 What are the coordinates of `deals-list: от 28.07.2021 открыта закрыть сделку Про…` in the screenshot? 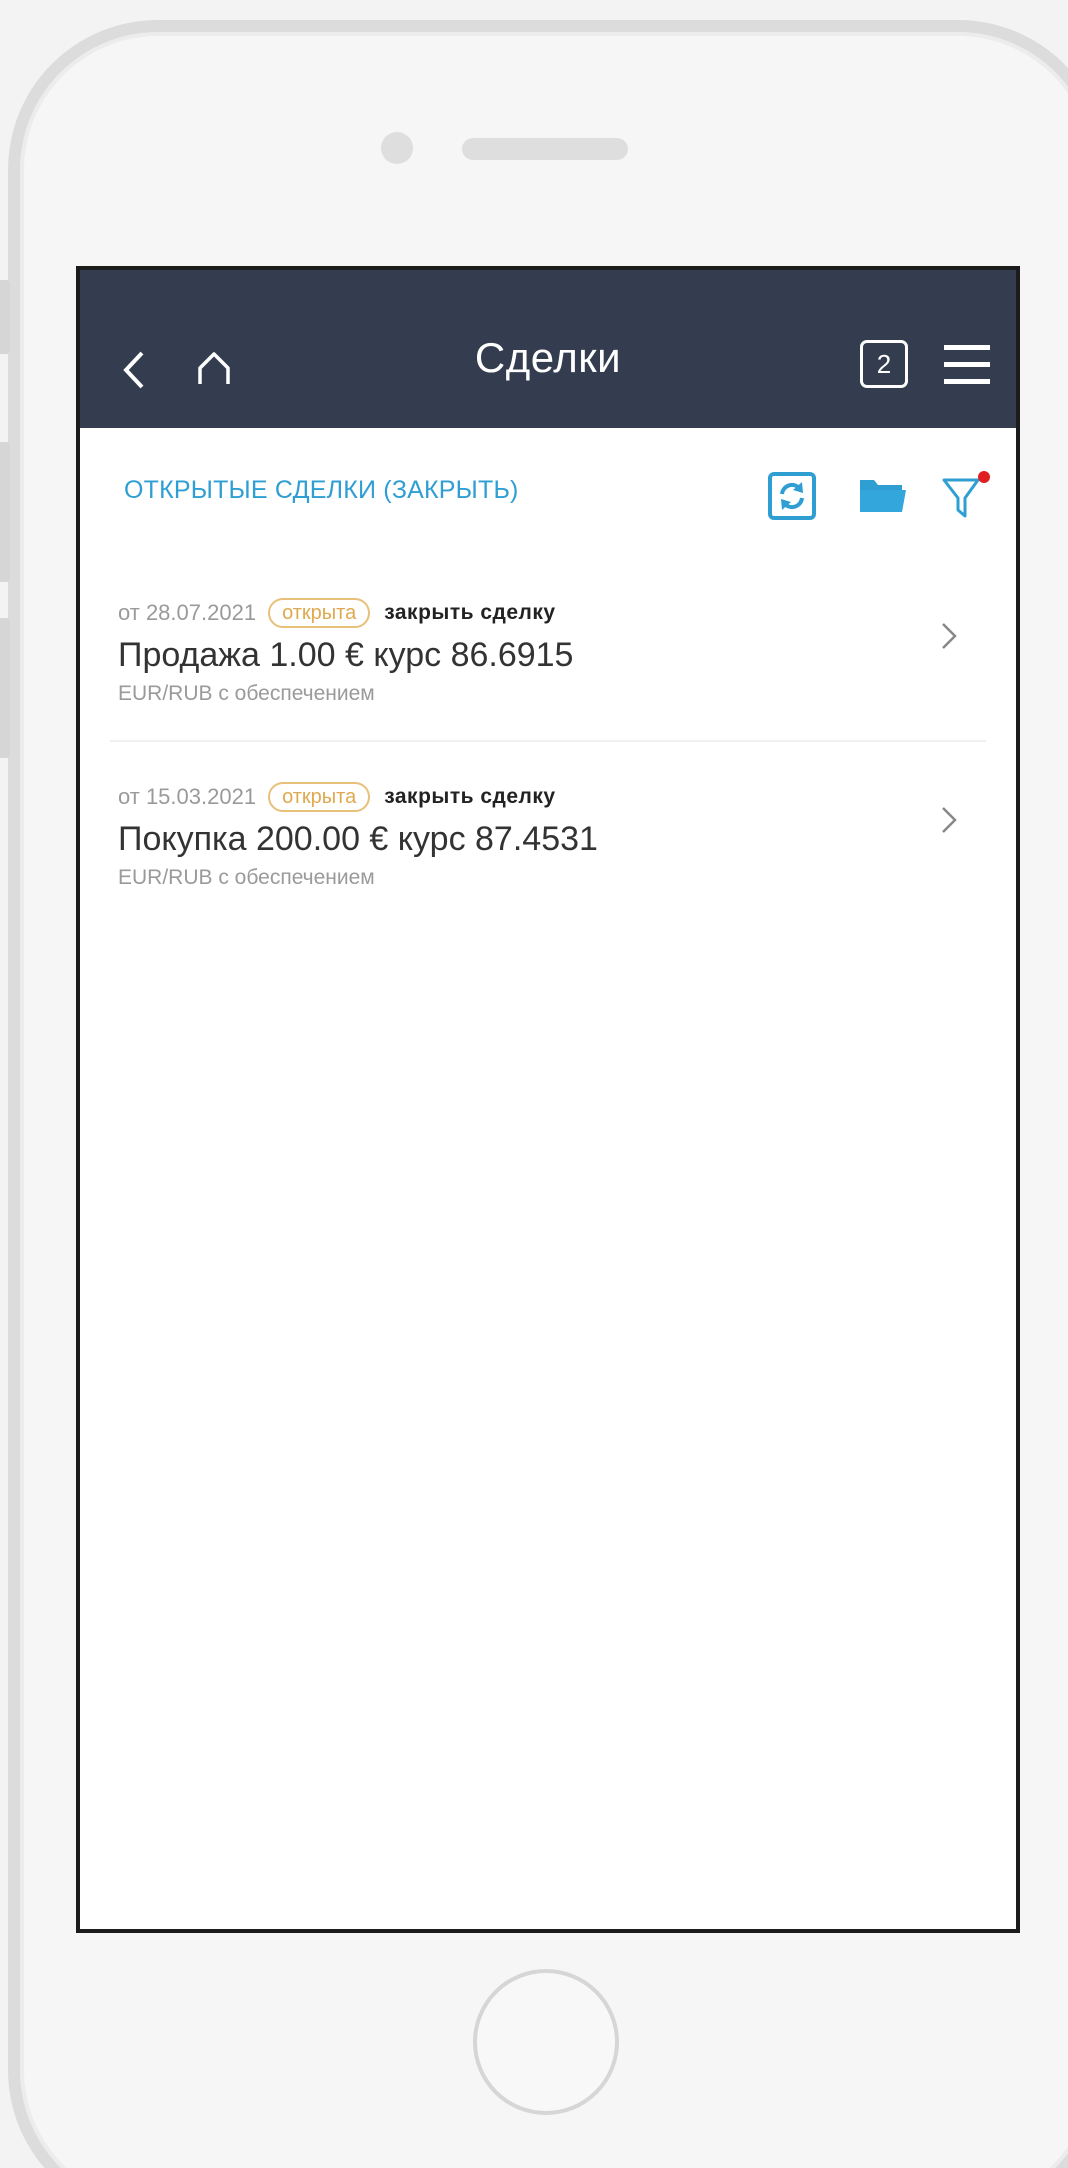 It's located at (548, 742).